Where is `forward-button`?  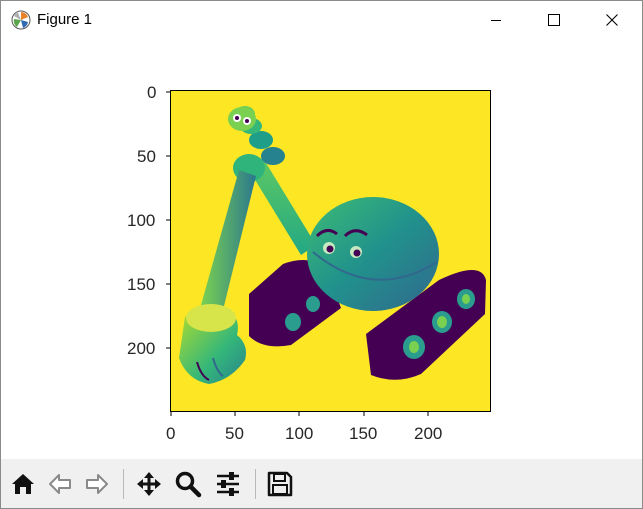 forward-button is located at coordinates (97, 484).